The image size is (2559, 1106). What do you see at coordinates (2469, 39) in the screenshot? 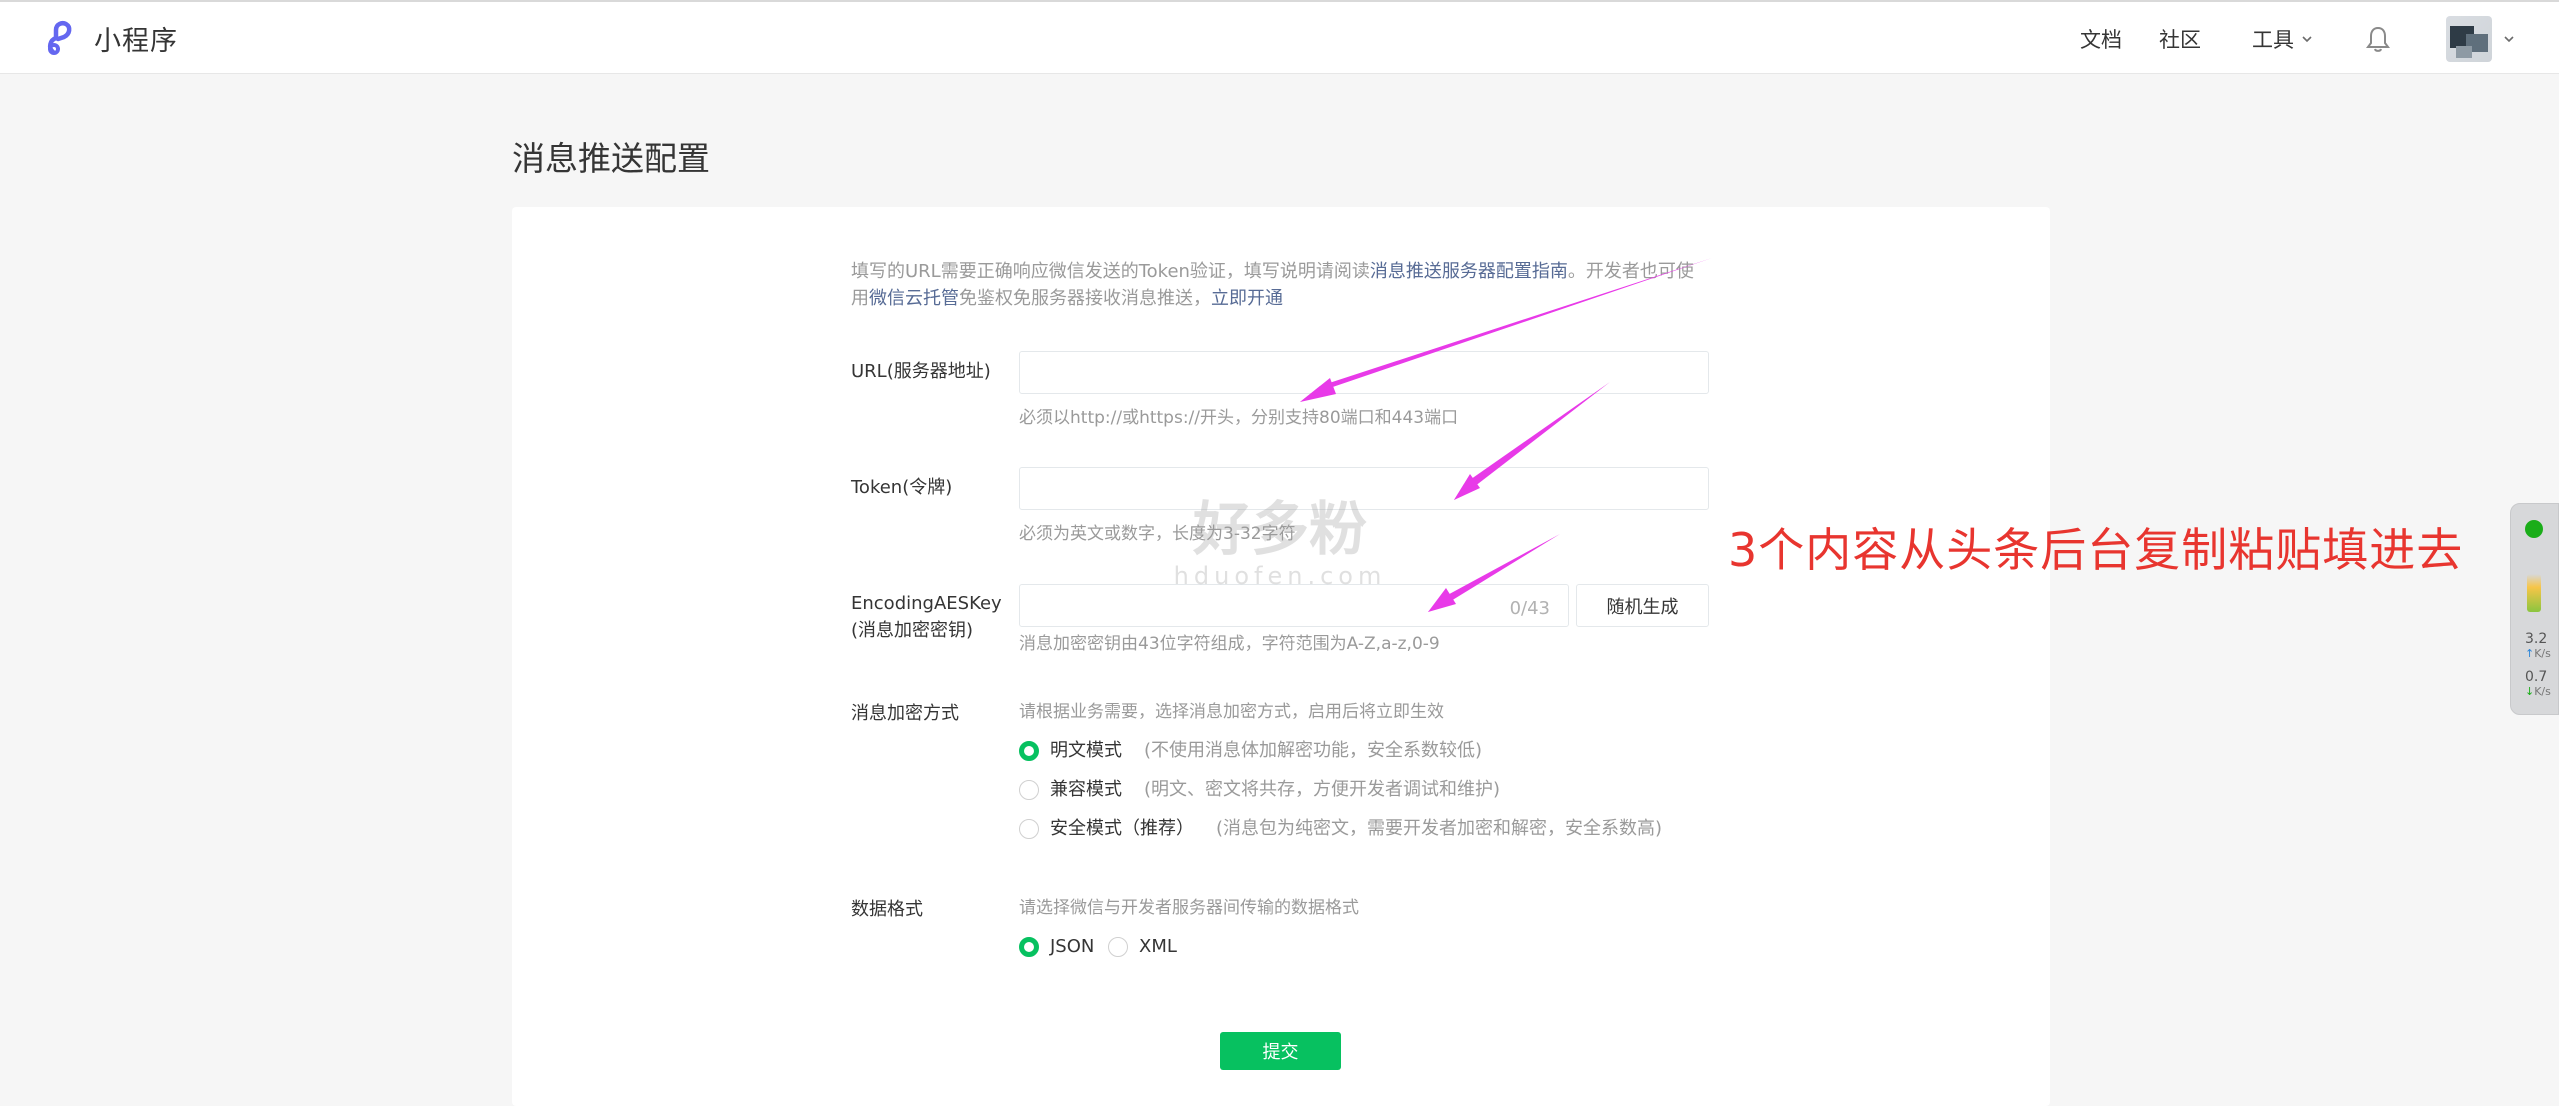
I see `avatar` at bounding box center [2469, 39].